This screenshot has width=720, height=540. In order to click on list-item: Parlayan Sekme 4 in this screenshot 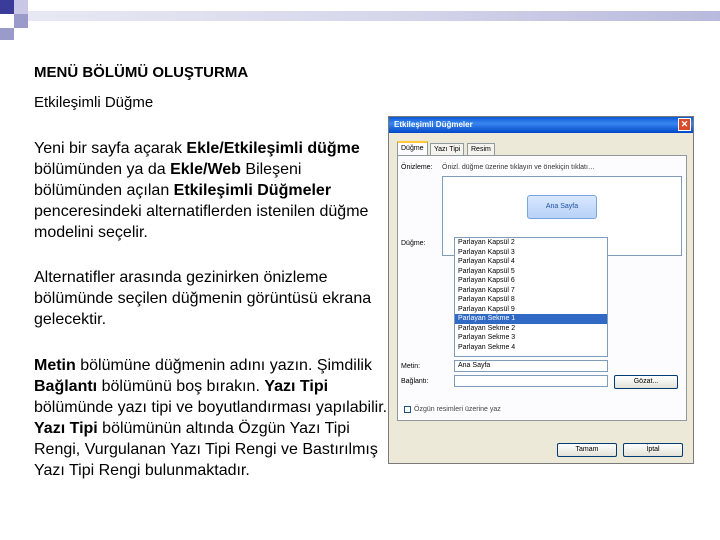, I will do `click(531, 348)`.